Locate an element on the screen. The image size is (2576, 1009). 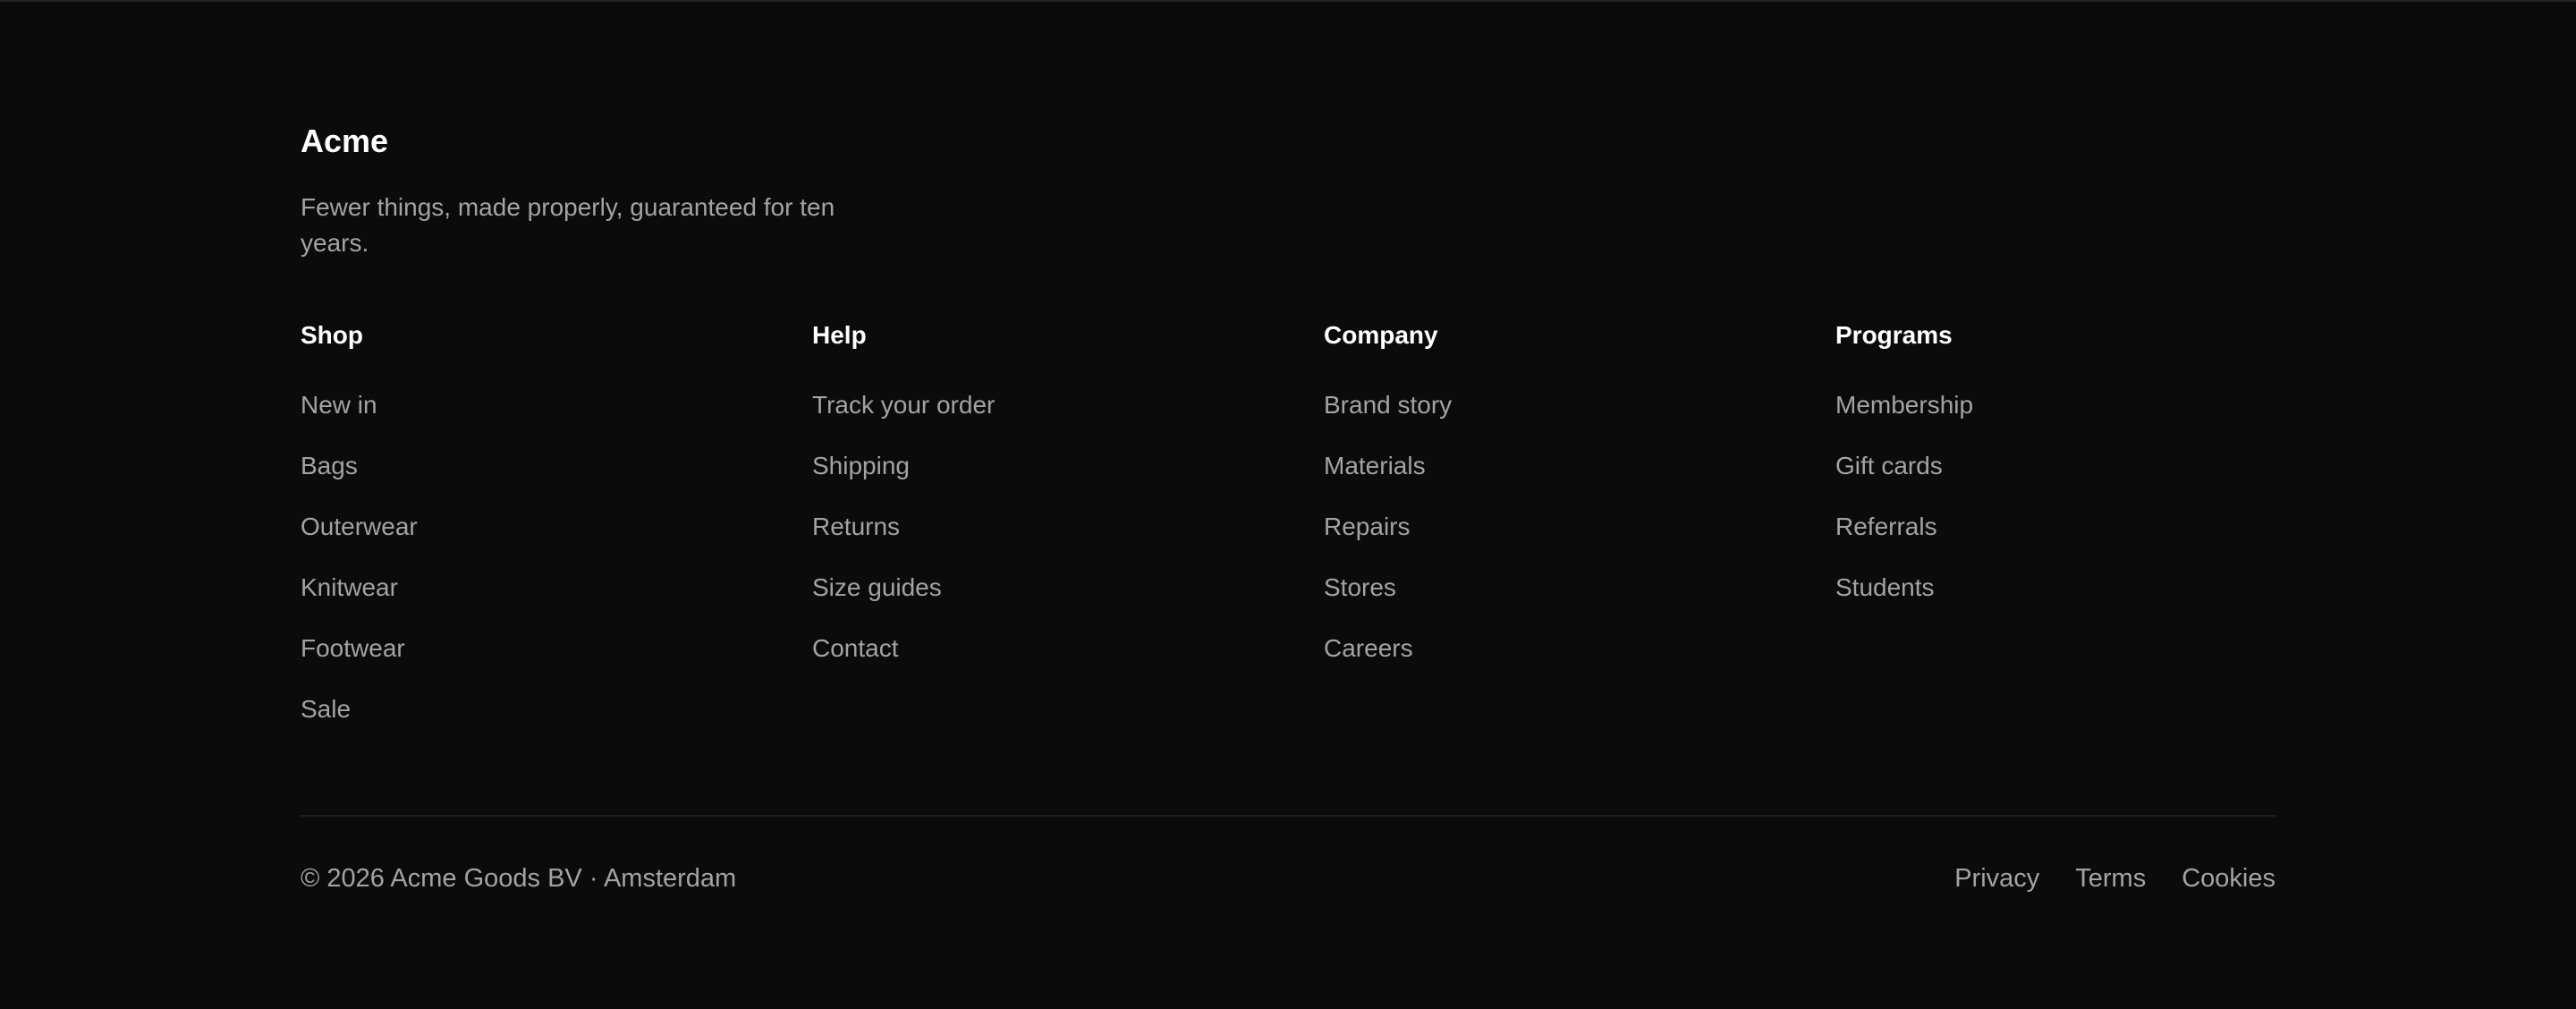
column-heading-programs: Programs is located at coordinates (1894, 335).